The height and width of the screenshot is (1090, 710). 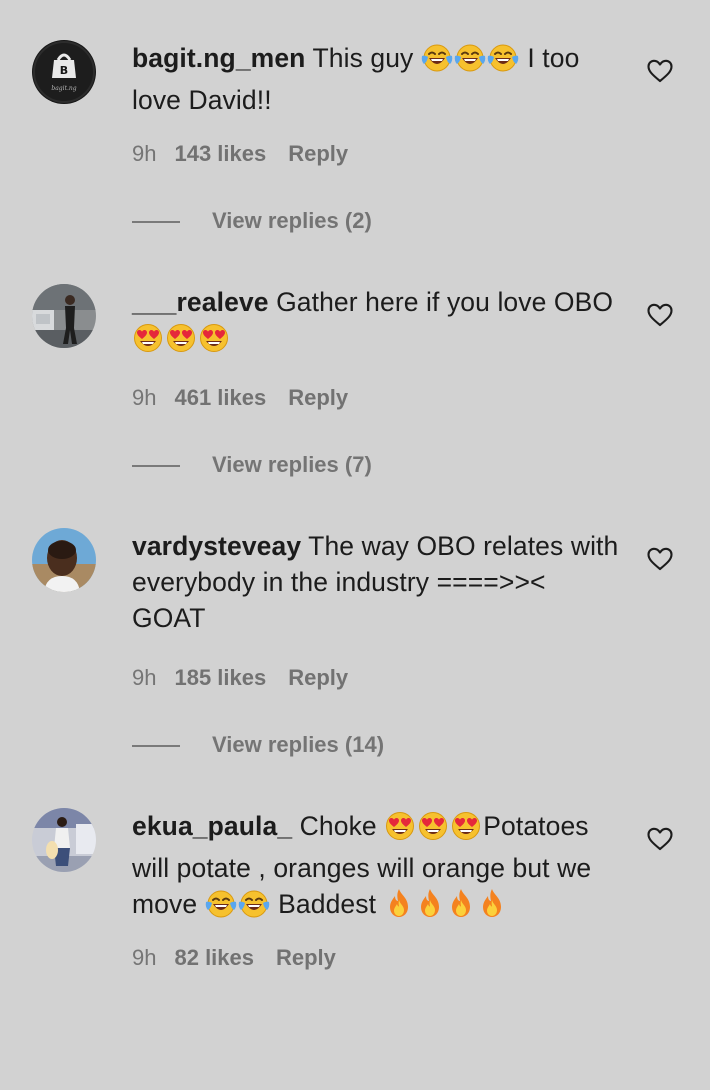 I want to click on svg-text: B, so click(x=64, y=70).